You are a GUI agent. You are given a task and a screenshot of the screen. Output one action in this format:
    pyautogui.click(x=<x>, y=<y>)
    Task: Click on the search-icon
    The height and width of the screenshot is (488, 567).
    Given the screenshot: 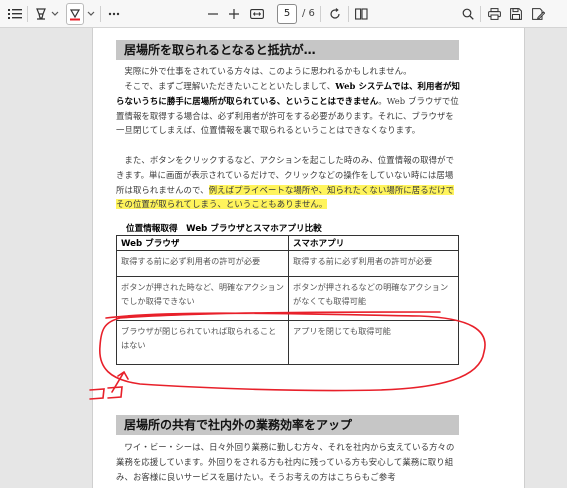 What is the action you would take?
    pyautogui.click(x=468, y=14)
    